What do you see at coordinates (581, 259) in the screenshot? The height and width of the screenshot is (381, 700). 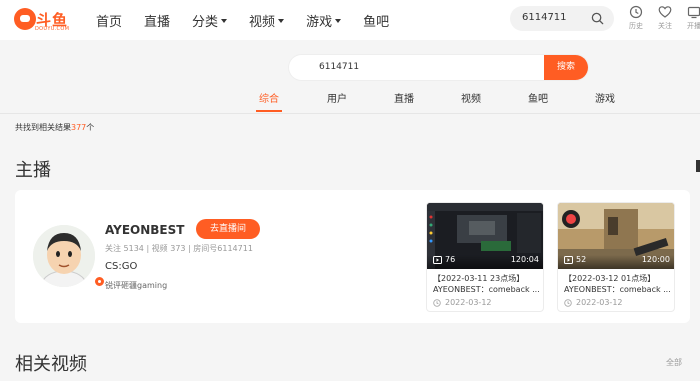 I see `video-views-count: 52` at bounding box center [581, 259].